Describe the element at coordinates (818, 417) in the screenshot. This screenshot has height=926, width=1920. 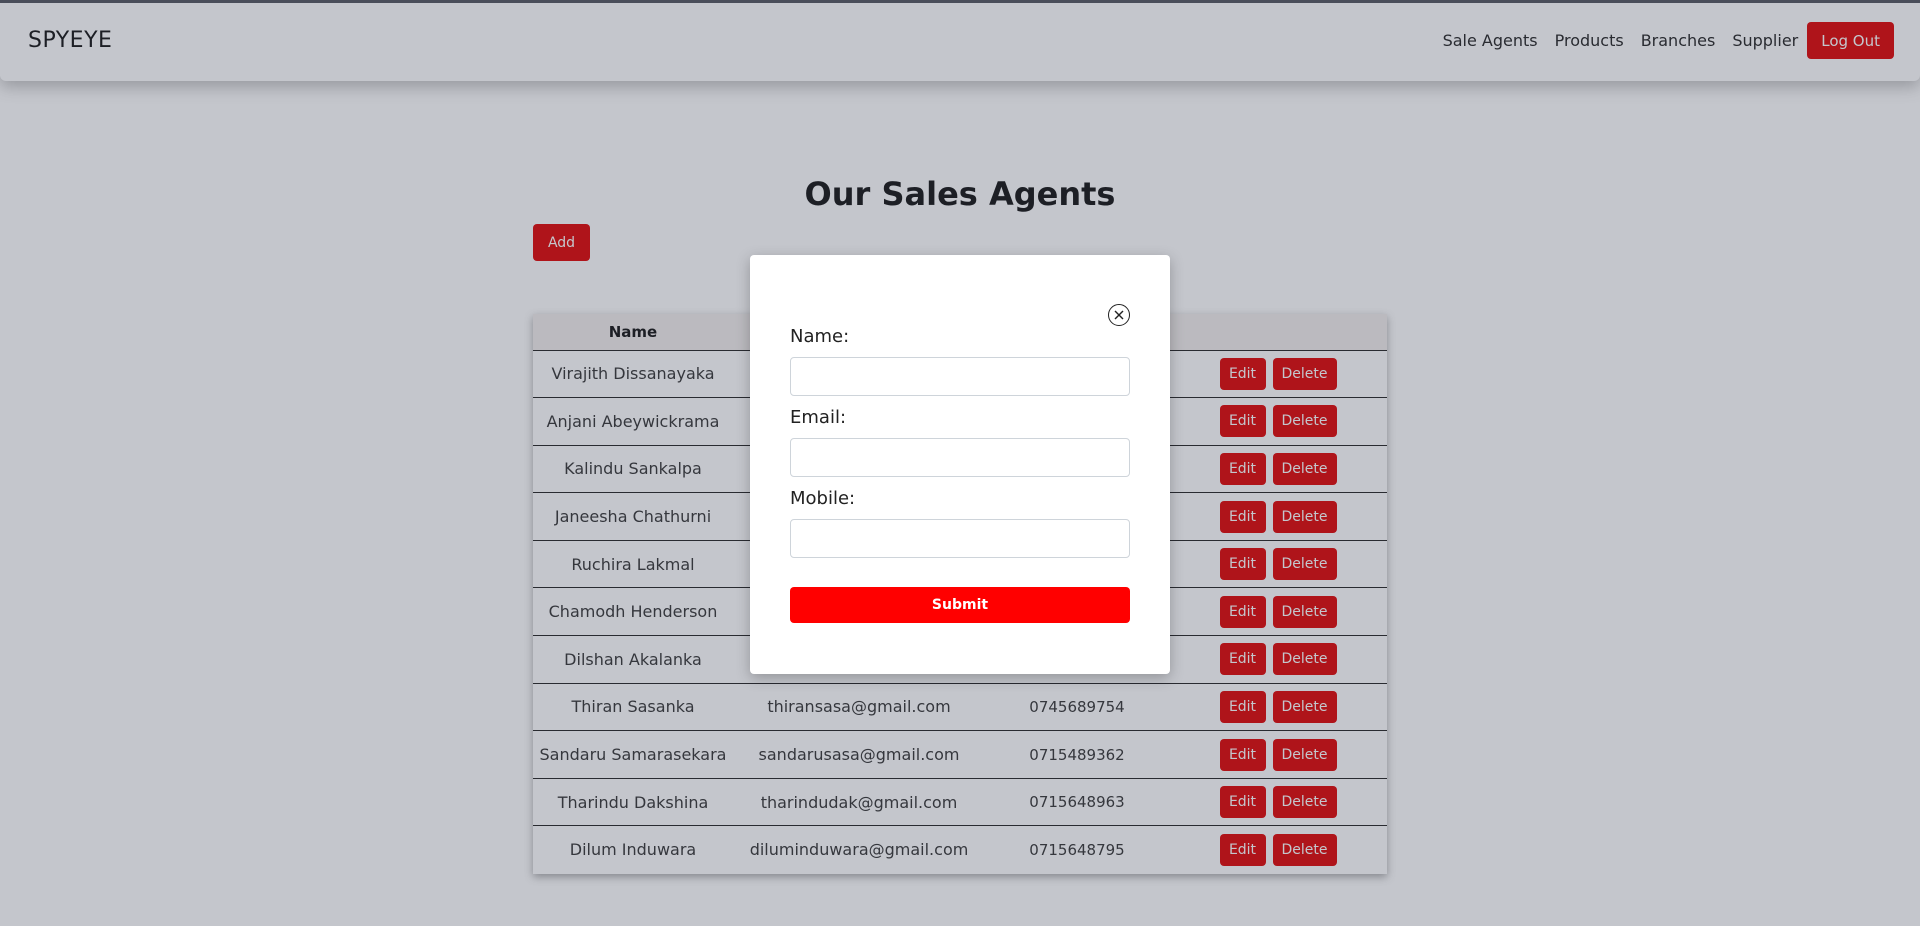
I see `email-label: Email:` at that location.